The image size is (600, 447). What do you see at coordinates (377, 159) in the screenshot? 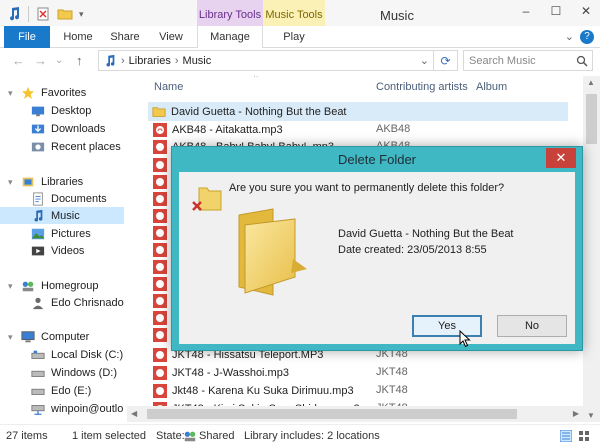
I see `dialog-title: Delete Folder` at bounding box center [377, 159].